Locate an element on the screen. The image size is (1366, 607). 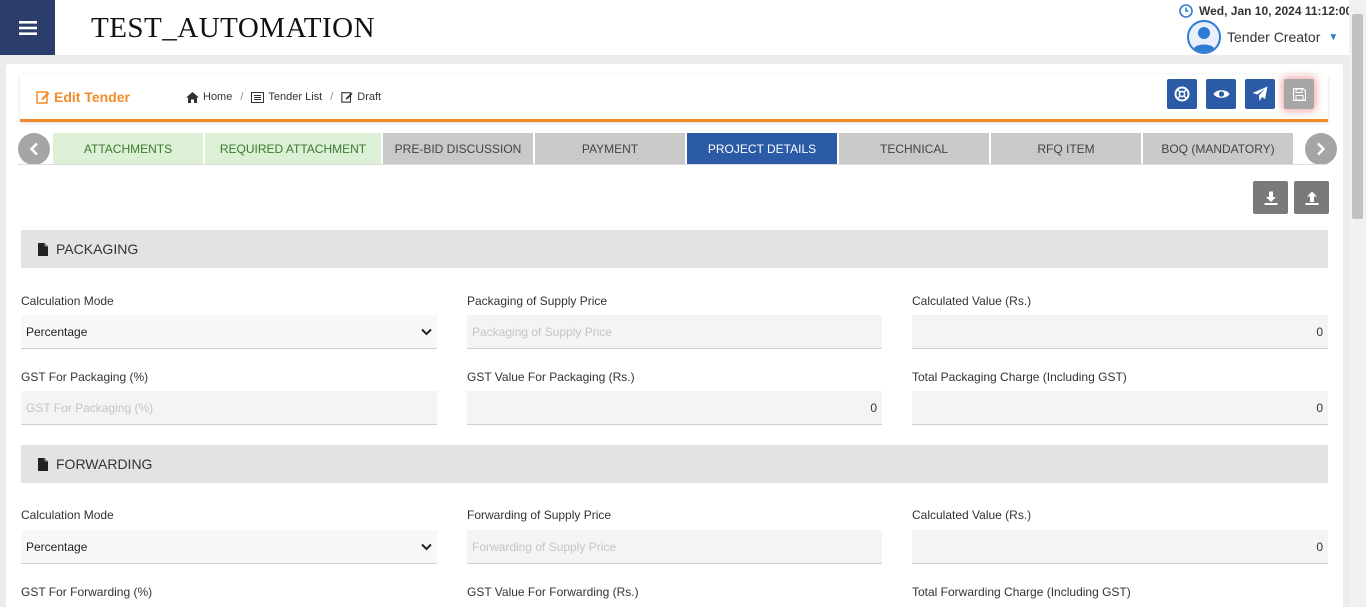
total-forwarding-label: Total Forwarding Charge (Including GST) is located at coordinates (1021, 592).